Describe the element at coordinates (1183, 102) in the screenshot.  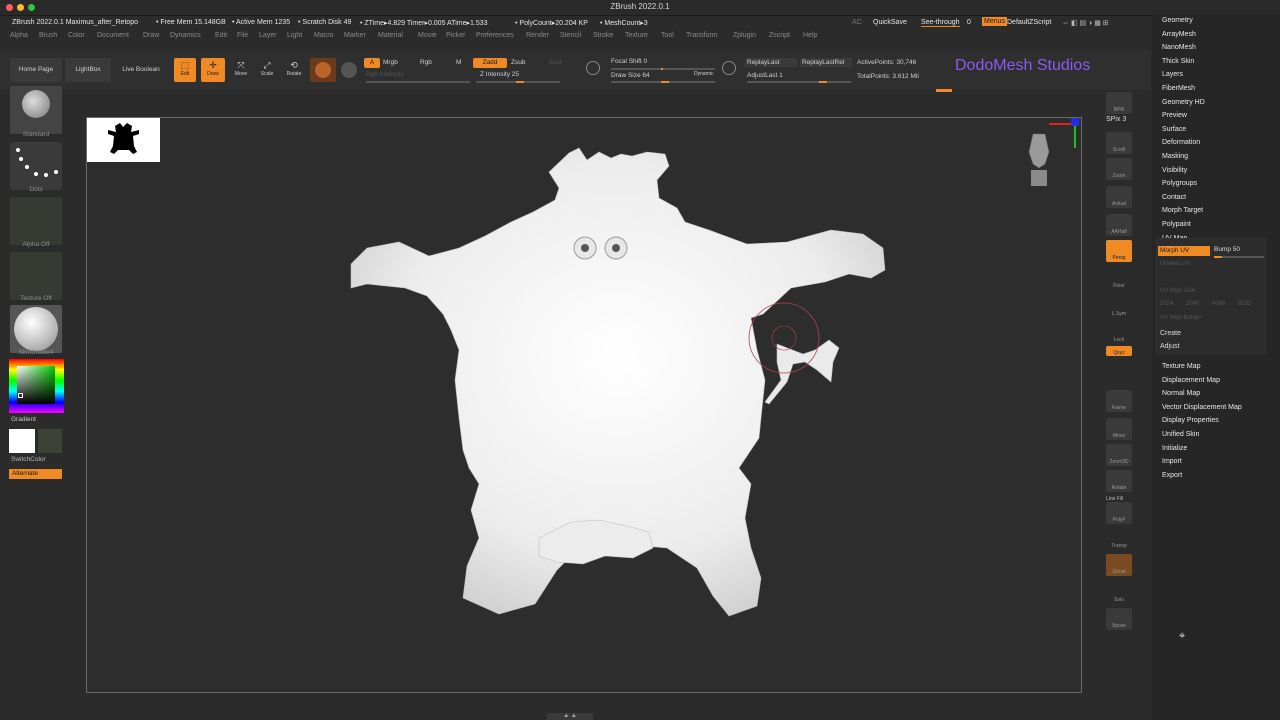
I see `tray-item-geometry-hd: Geometry HD` at that location.